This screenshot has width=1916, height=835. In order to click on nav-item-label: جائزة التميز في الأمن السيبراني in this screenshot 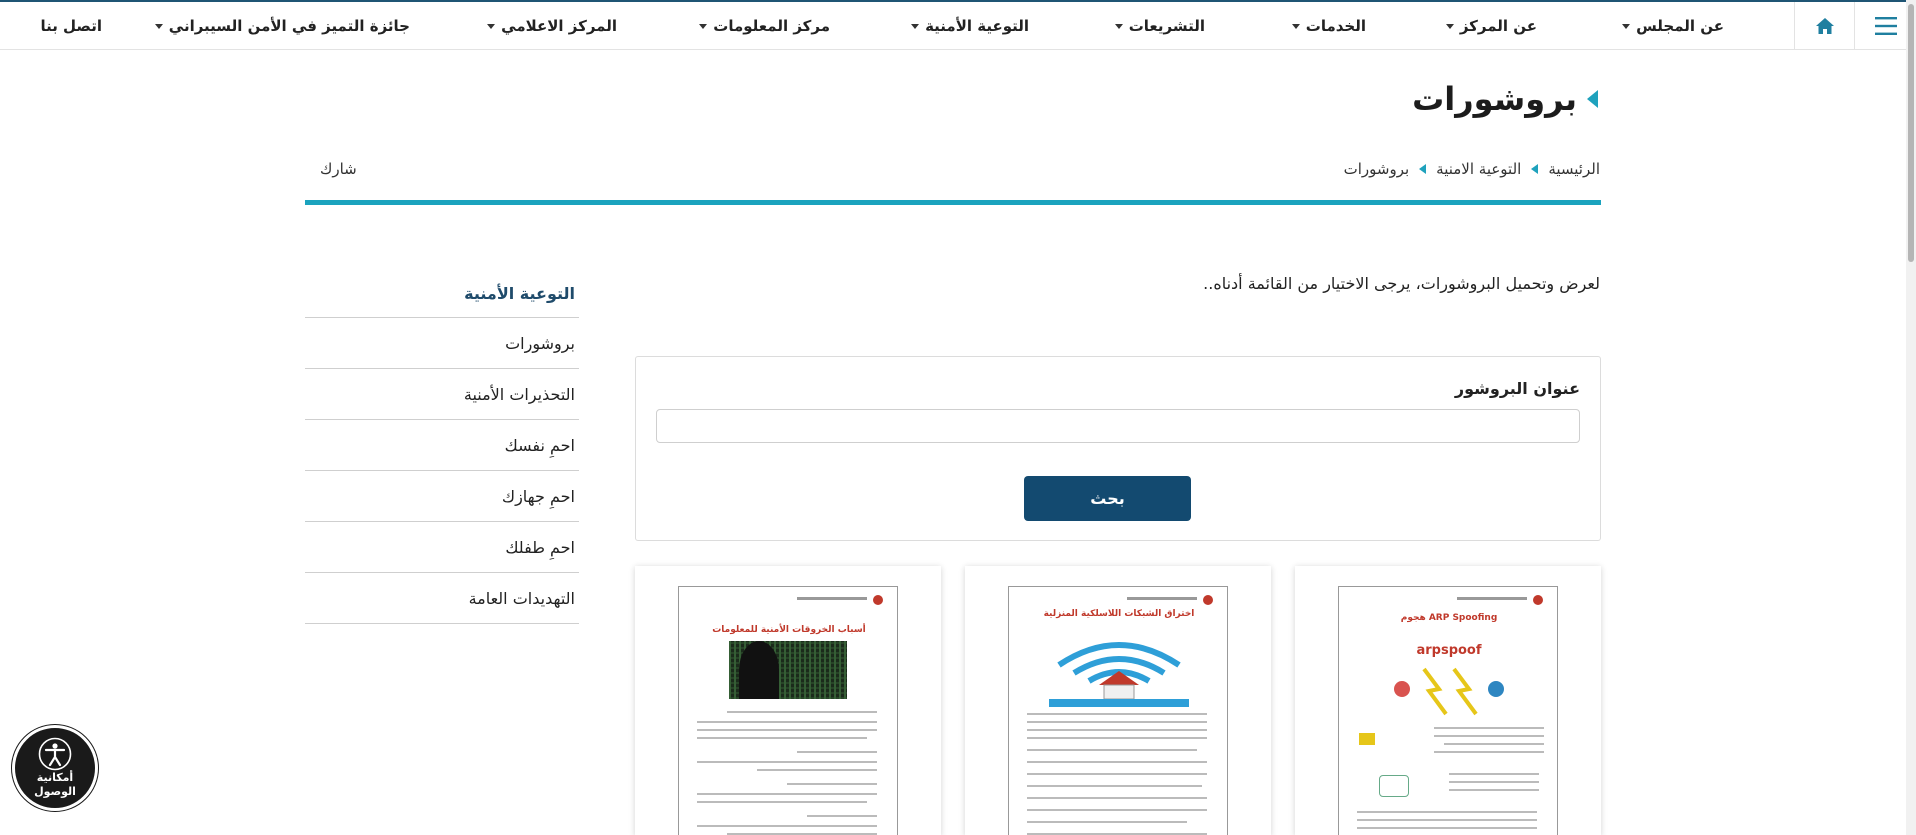, I will do `click(289, 26)`.